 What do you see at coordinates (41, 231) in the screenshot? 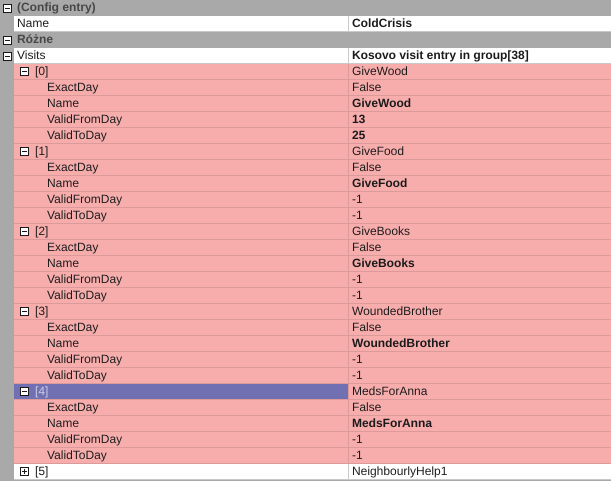
I see `property-name: [2]` at bounding box center [41, 231].